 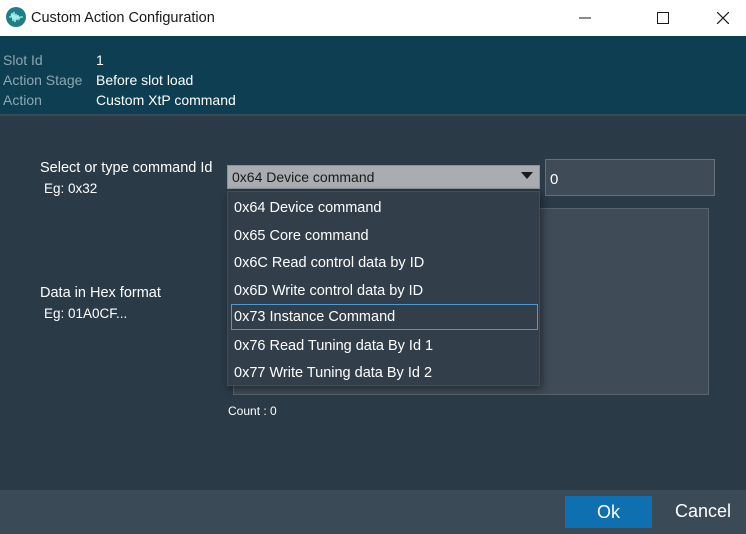 I want to click on dropdown-option: 0x77 Write Tuning data By Id 2, so click(x=384, y=373).